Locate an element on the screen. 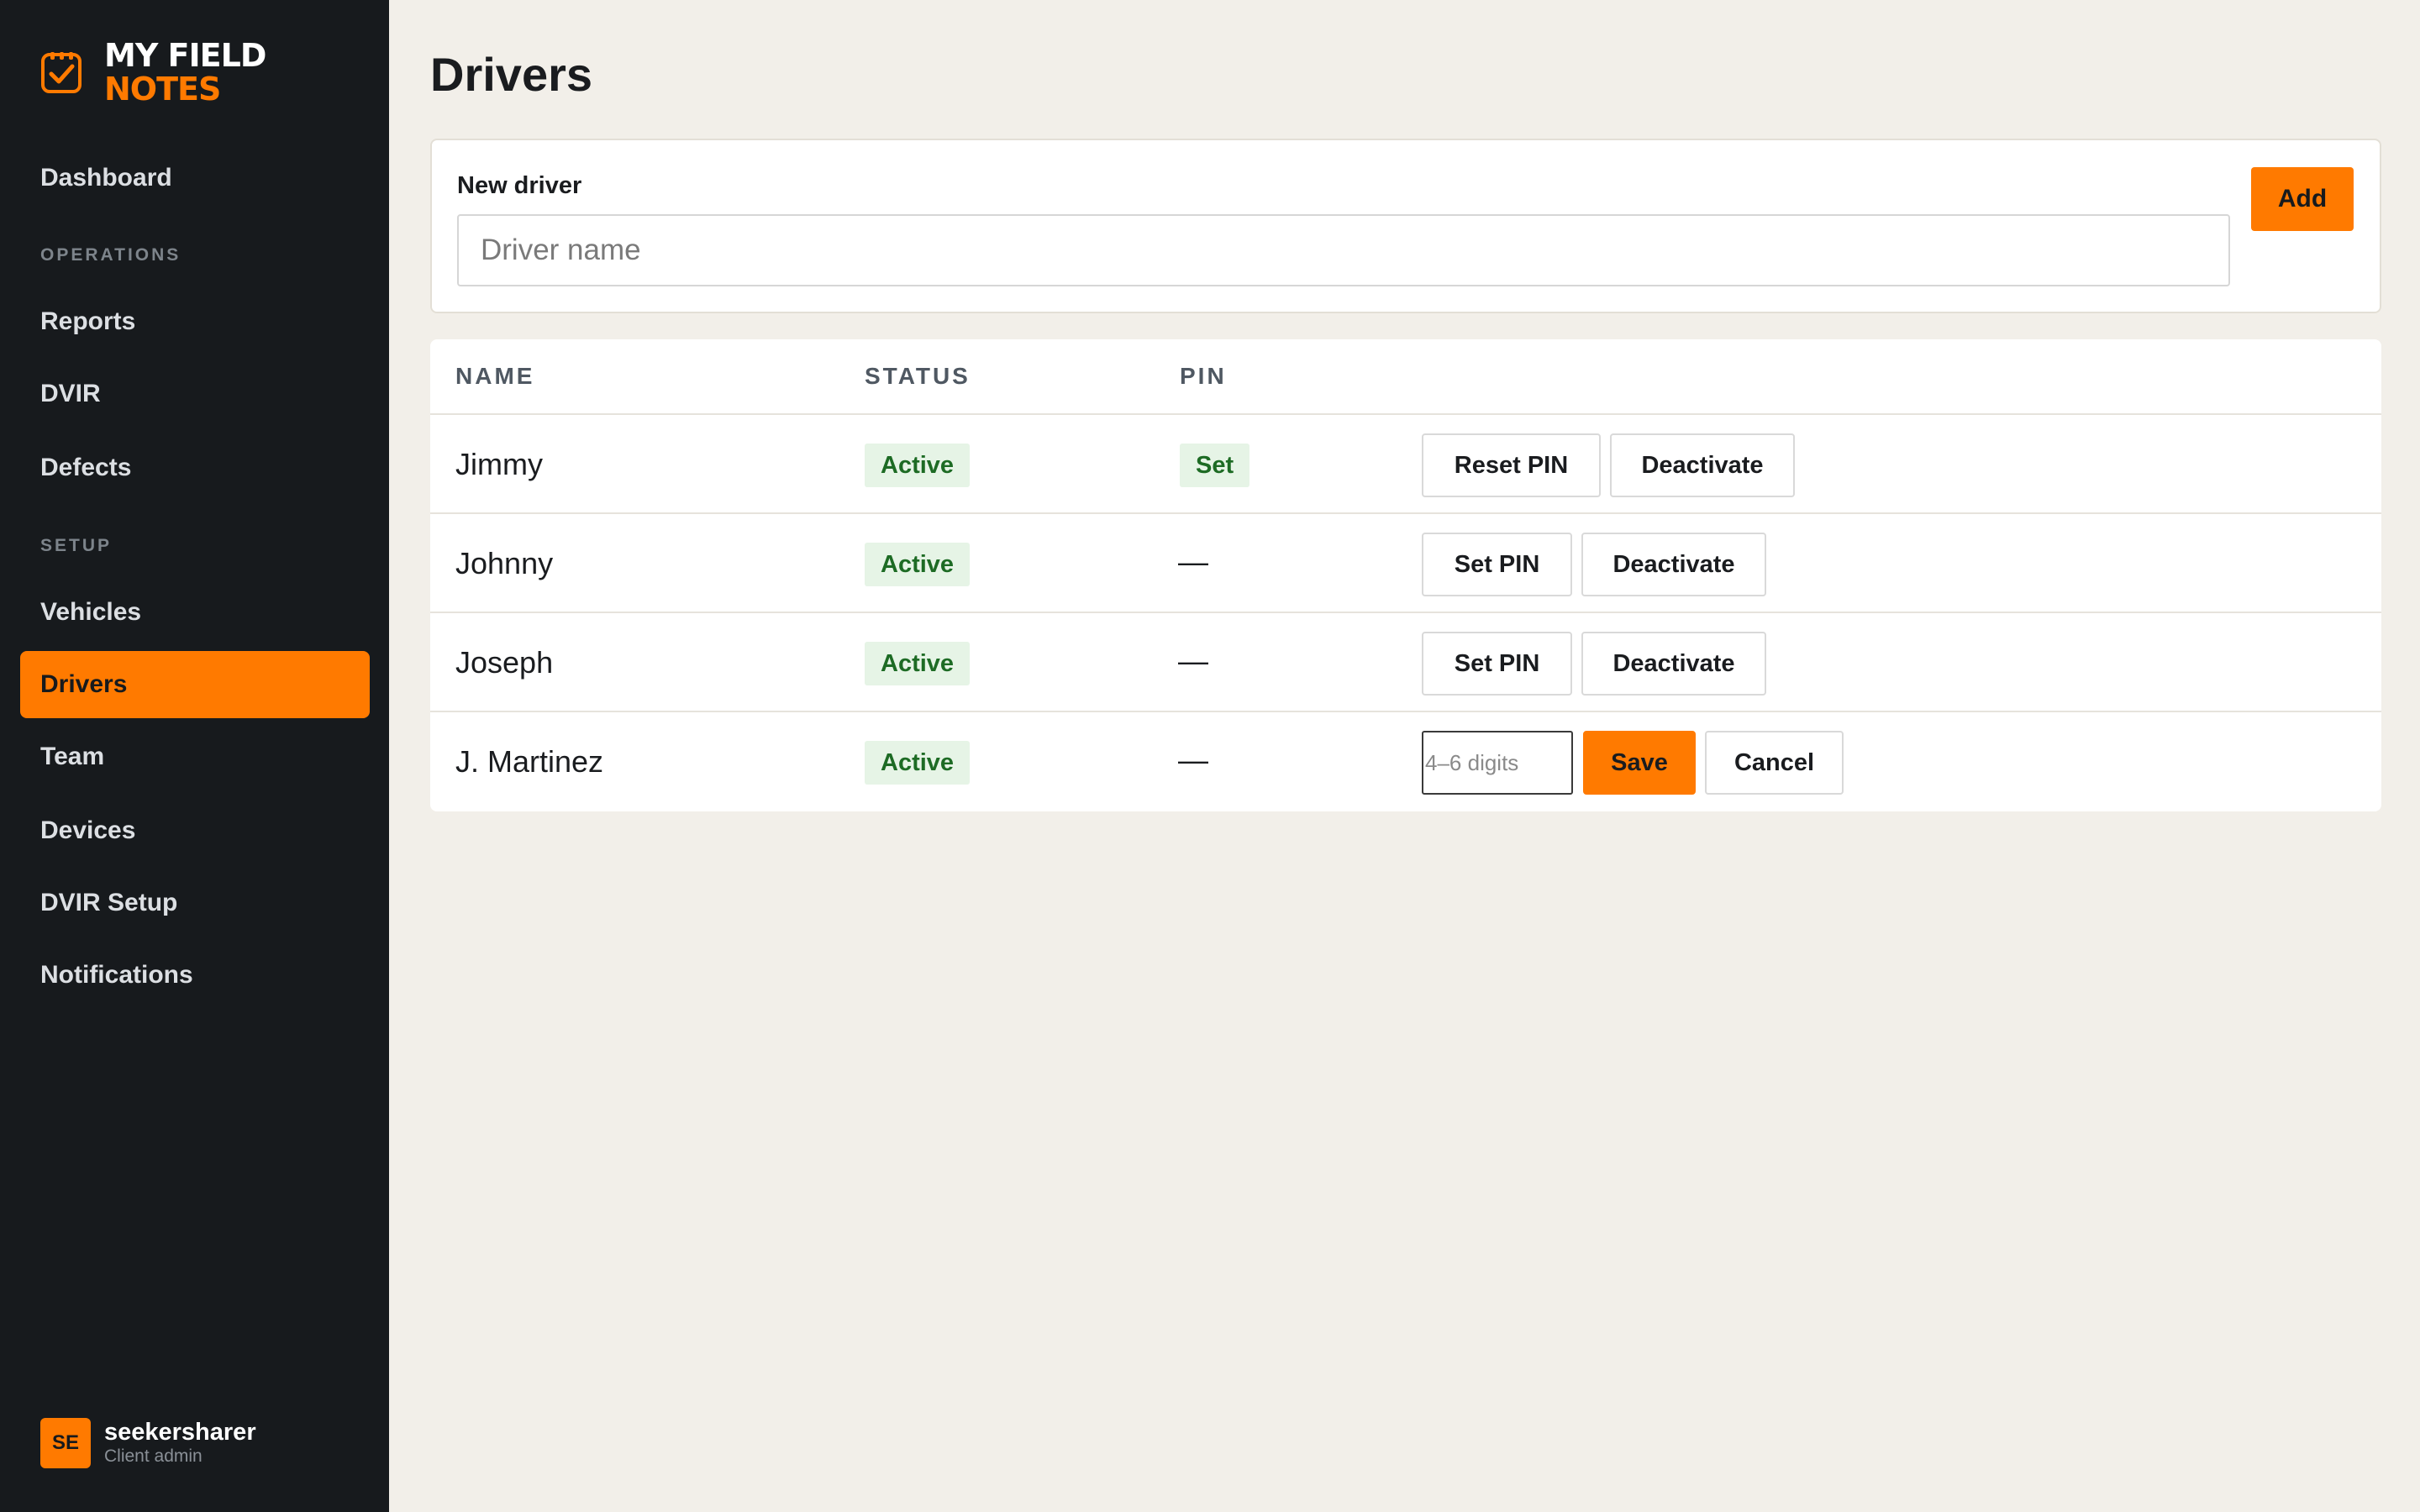 The image size is (2420, 1512). brand-name: MY FIELD NOTES is located at coordinates (185, 72).